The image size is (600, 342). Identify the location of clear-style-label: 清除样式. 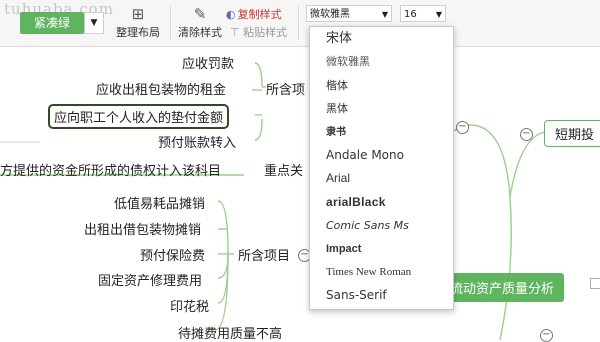
(200, 32).